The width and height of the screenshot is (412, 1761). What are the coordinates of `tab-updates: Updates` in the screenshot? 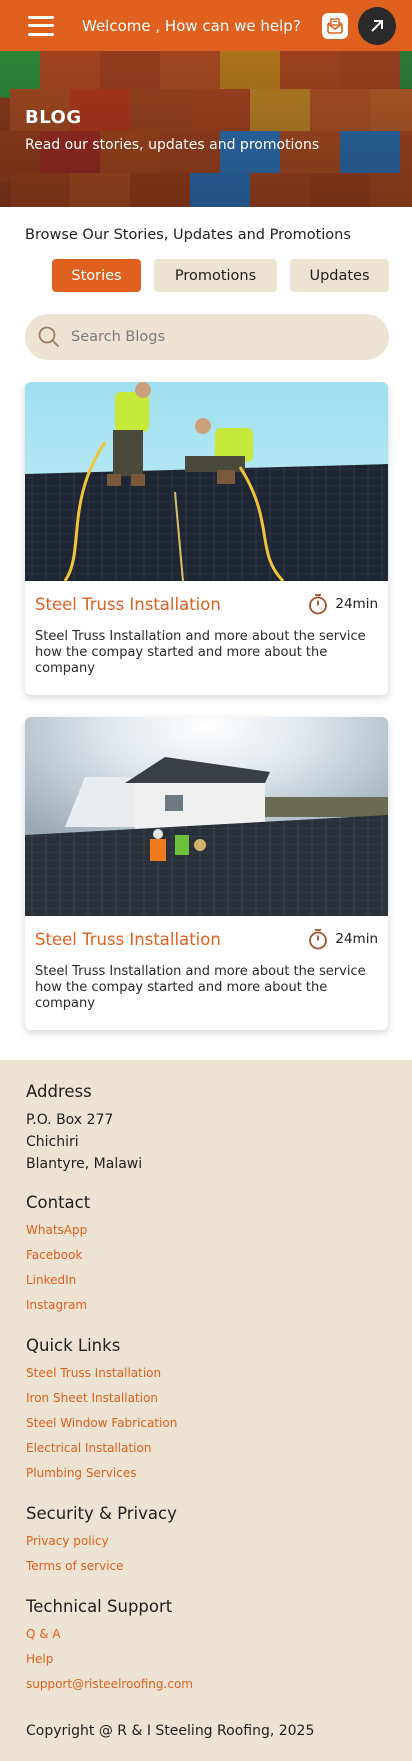 It's located at (339, 275).